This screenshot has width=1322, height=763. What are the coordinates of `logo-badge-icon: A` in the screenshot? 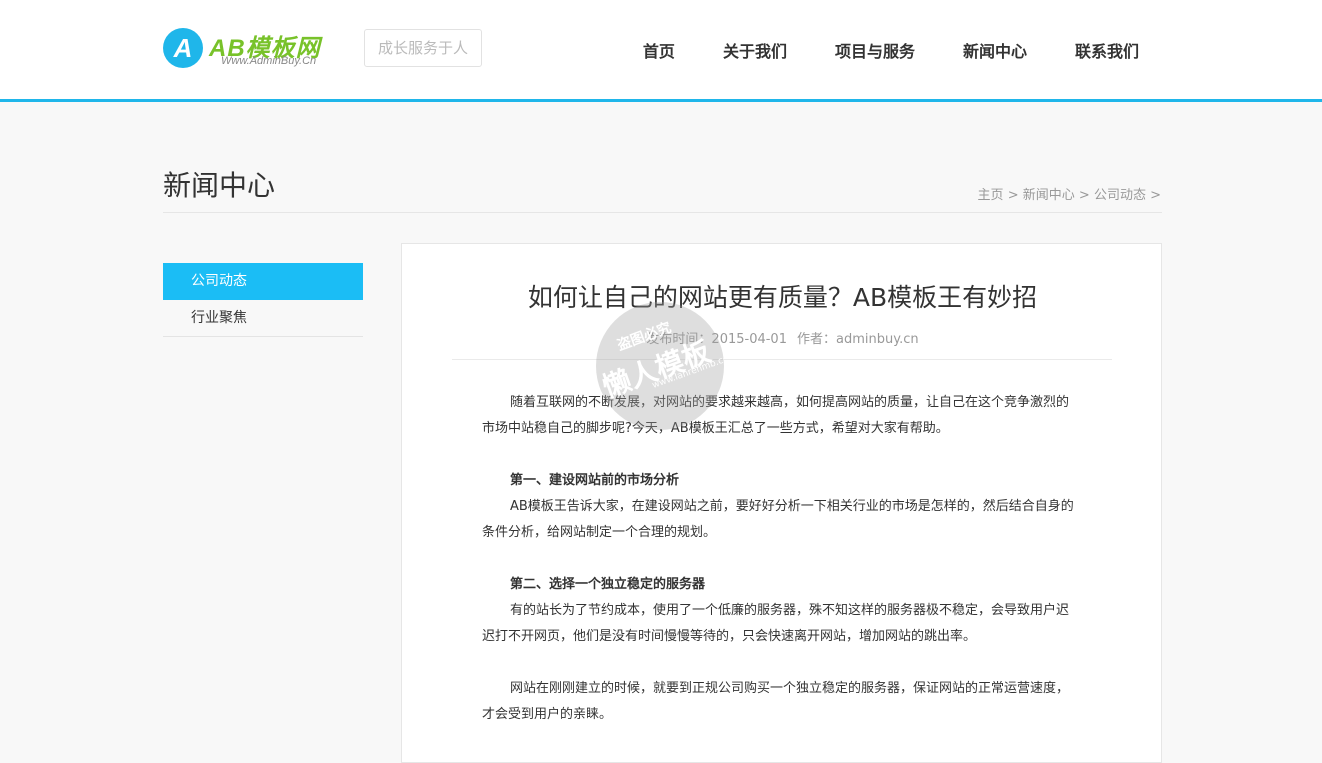 It's located at (183, 48).